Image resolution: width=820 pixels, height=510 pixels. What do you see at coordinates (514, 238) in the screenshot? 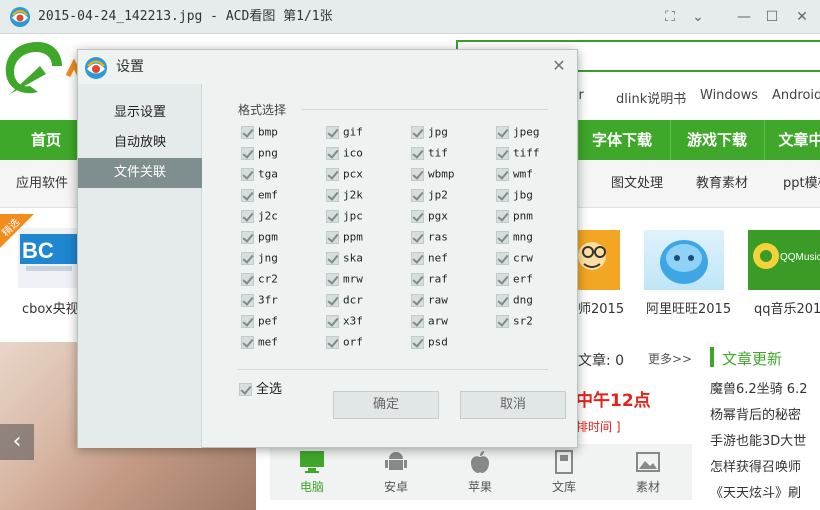
I see `format-checkbox-mng: mng` at bounding box center [514, 238].